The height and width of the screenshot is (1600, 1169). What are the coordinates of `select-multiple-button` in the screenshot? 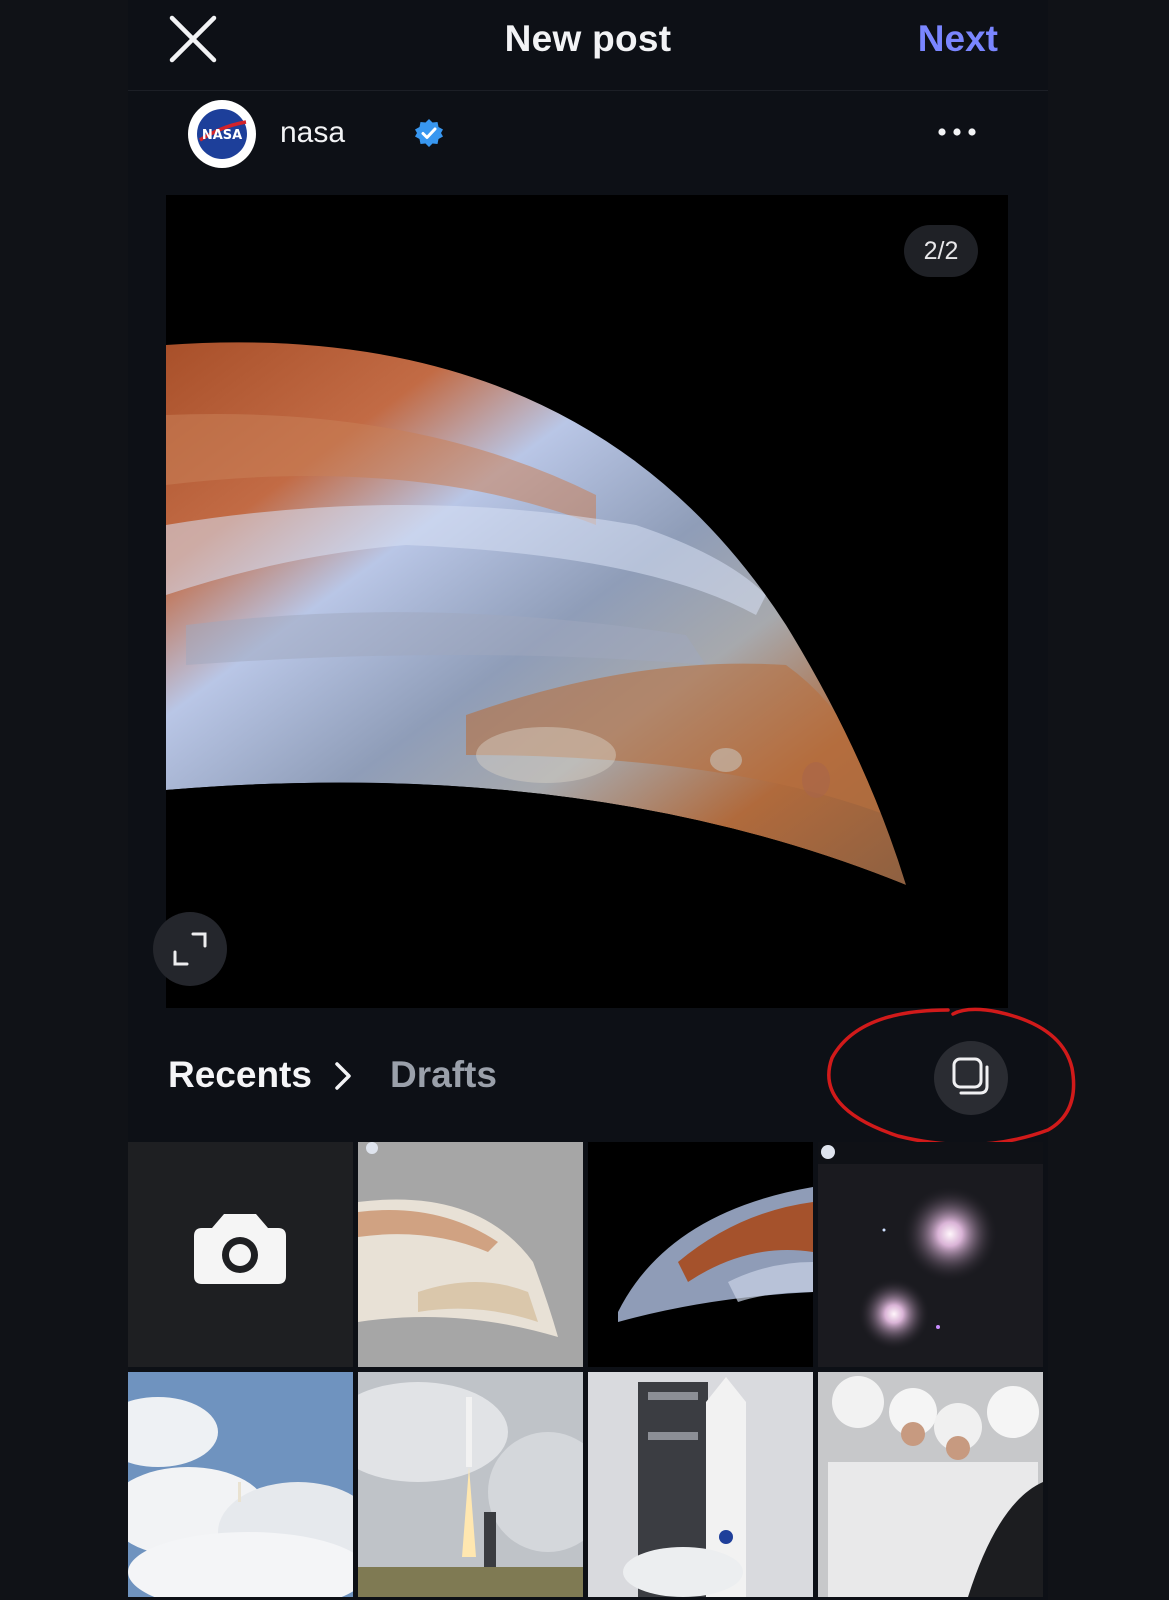 It's located at (971, 1078).